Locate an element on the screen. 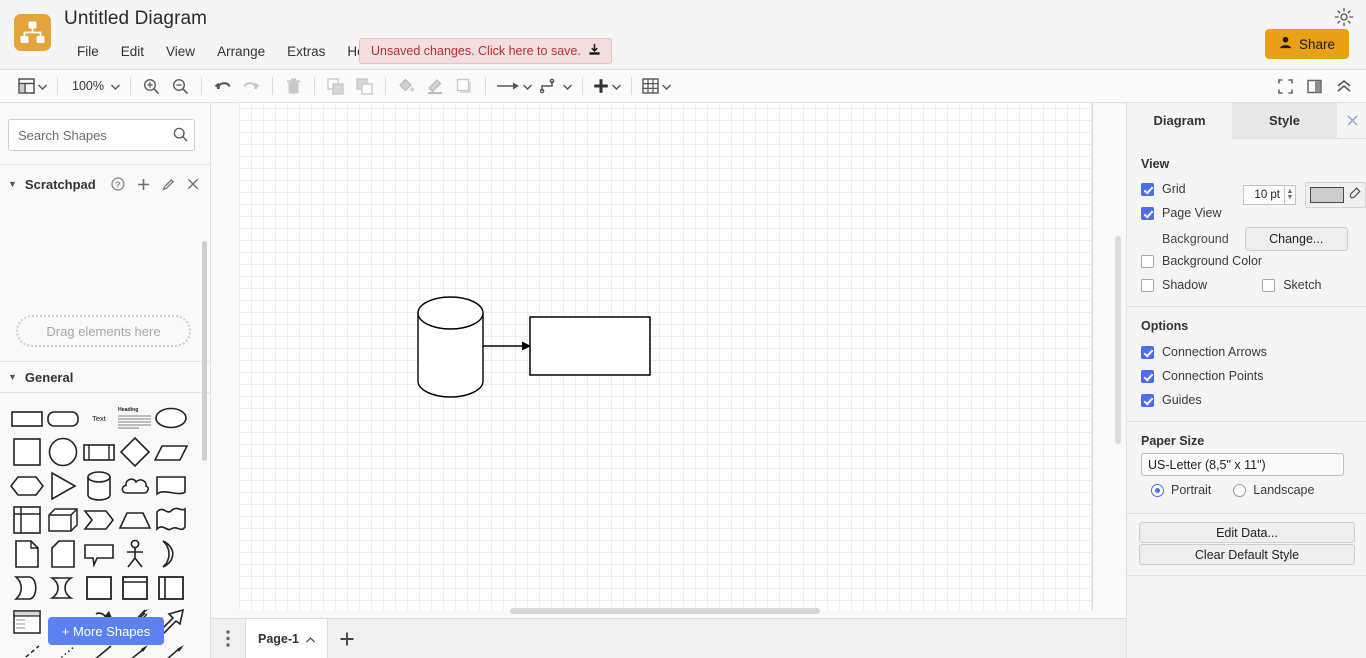 Image resolution: width=1366 pixels, height=658 pixels. orientation-row: Portrait Landscape is located at coordinates (1227, 490).